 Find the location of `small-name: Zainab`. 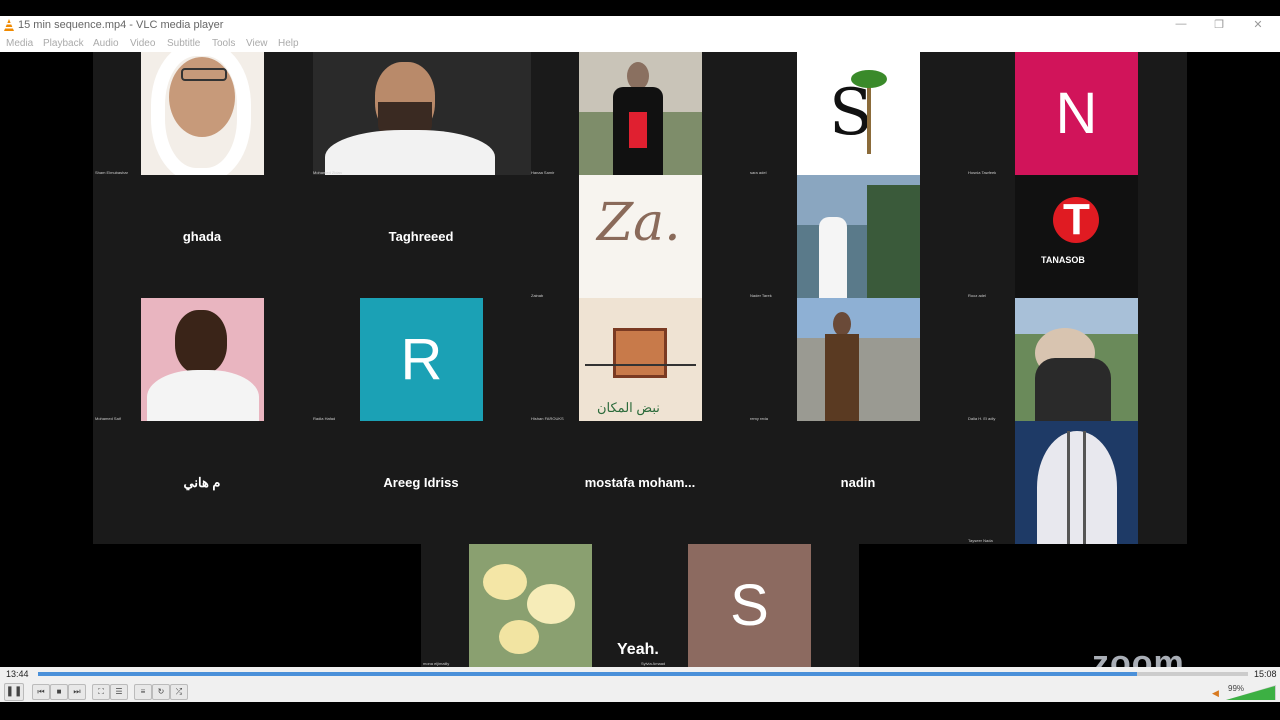

small-name: Zainab is located at coordinates (537, 295).